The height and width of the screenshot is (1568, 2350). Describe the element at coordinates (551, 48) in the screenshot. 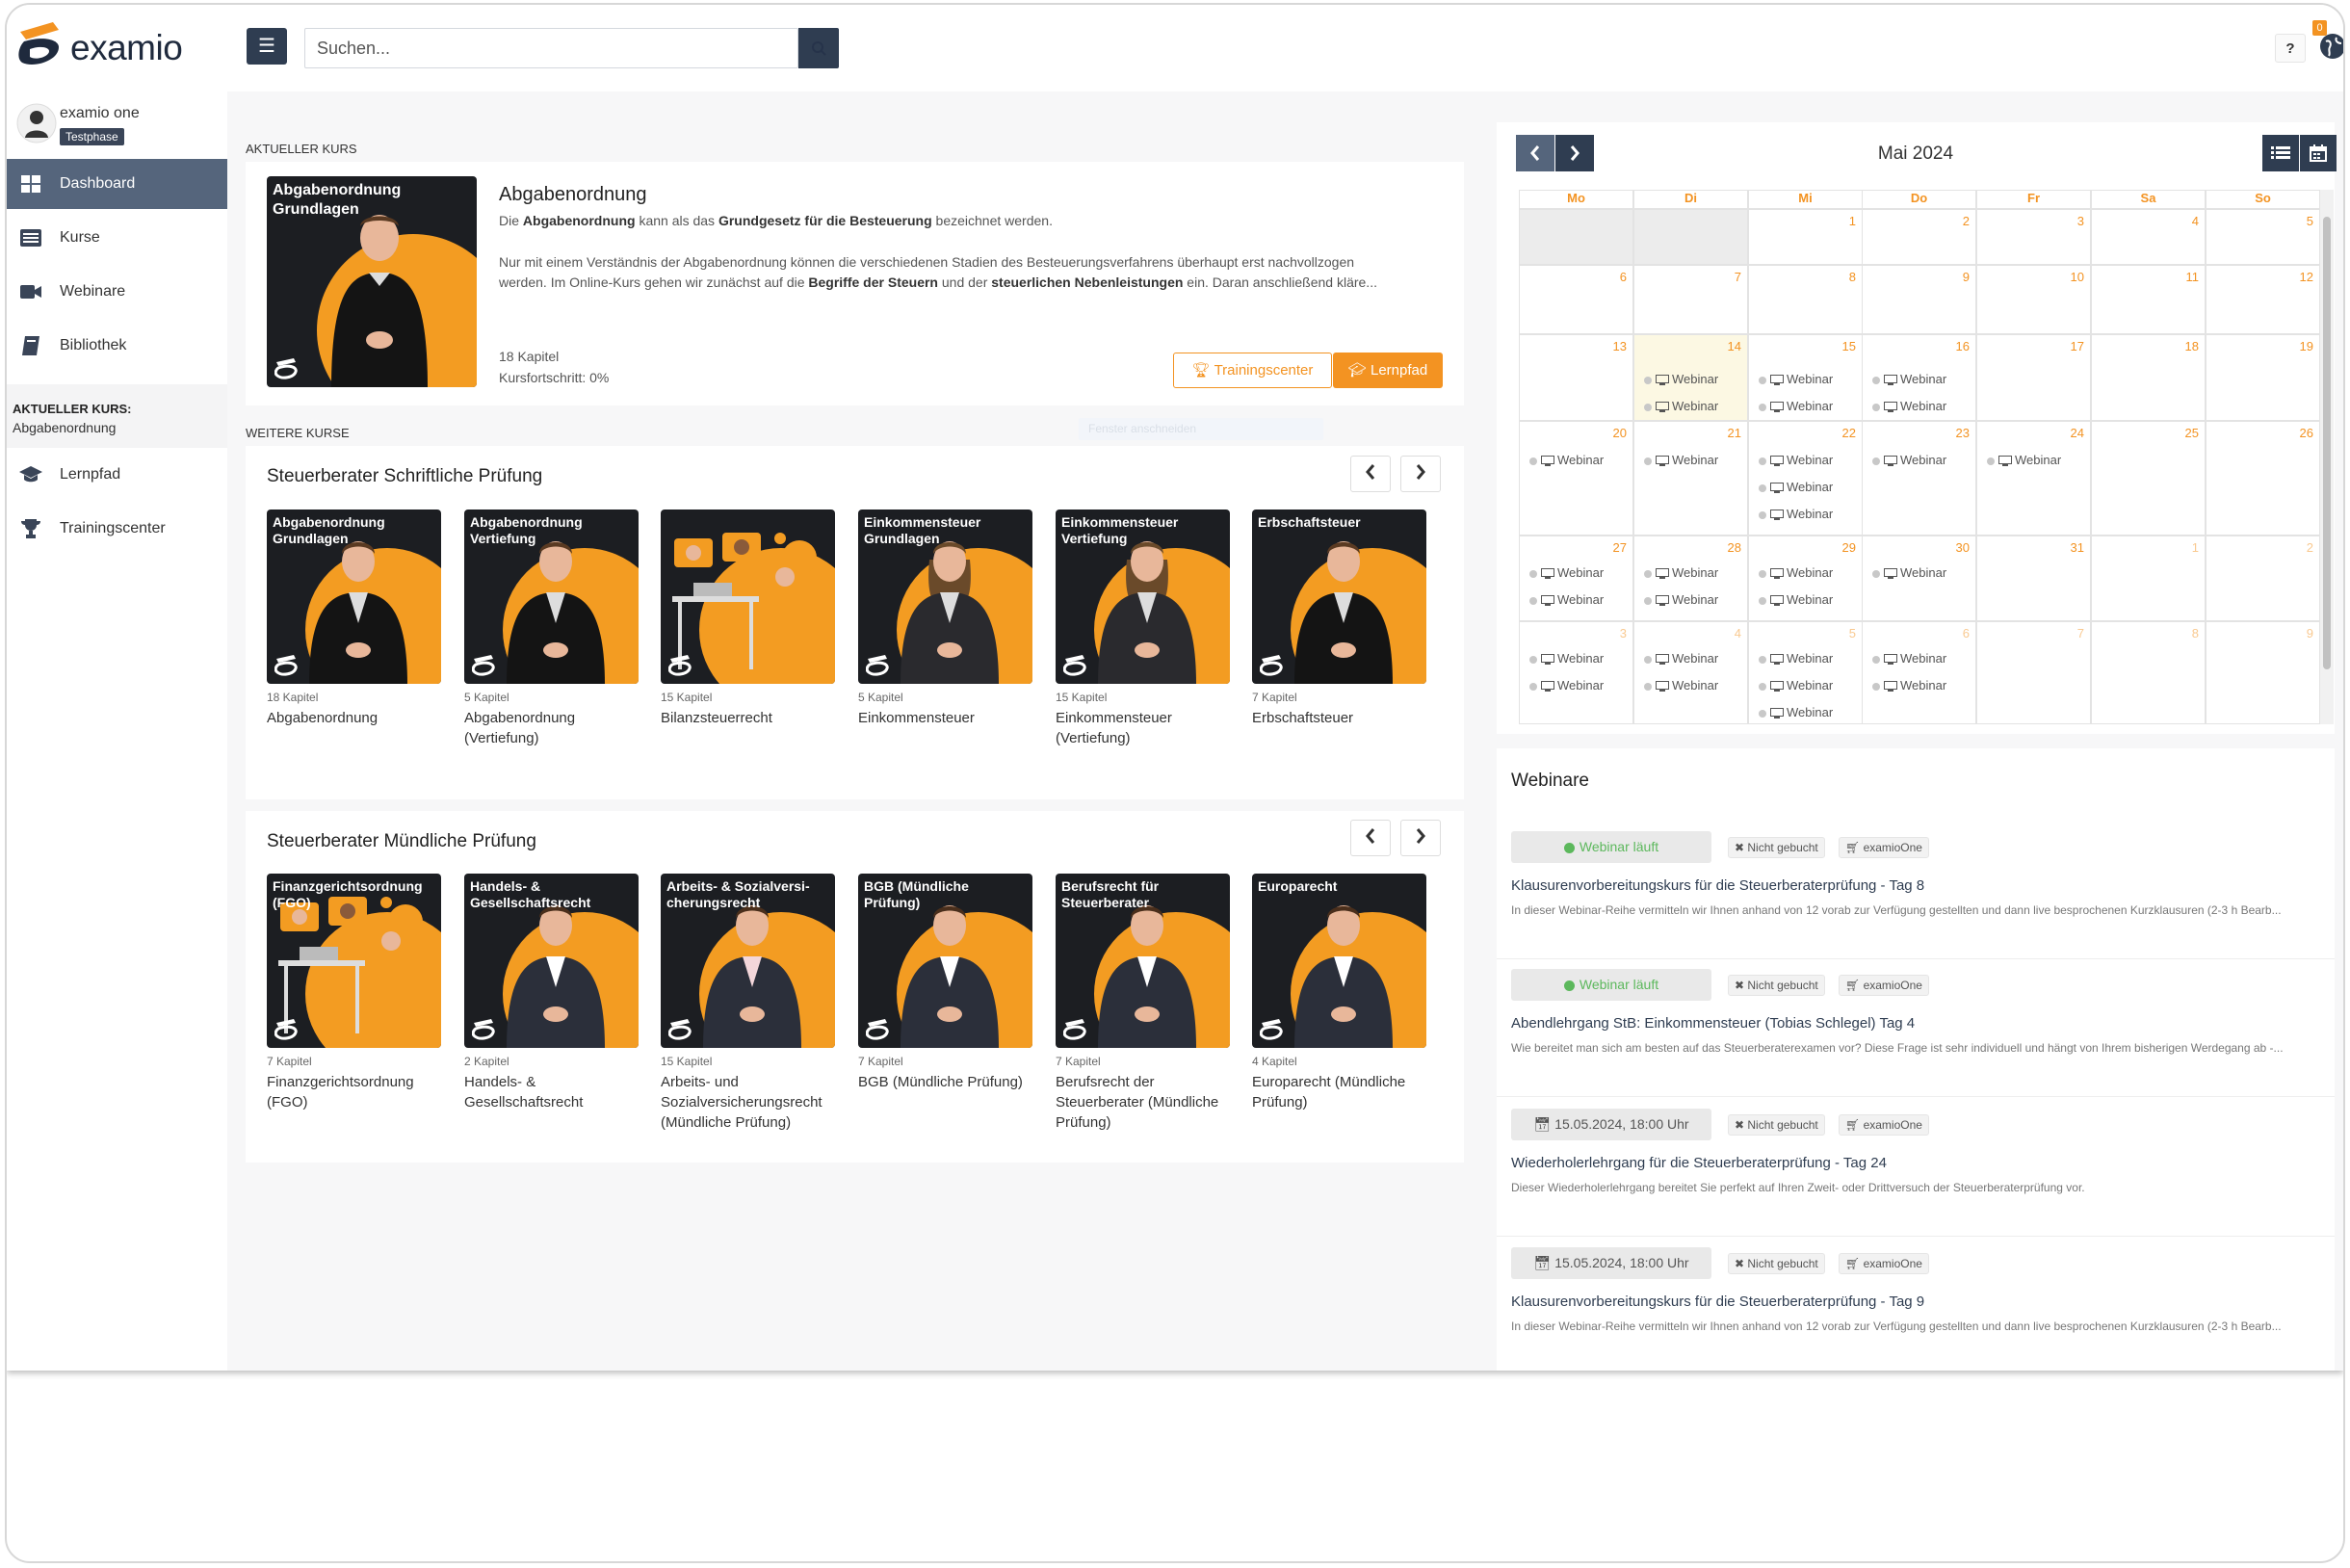

I see `search-input` at that location.